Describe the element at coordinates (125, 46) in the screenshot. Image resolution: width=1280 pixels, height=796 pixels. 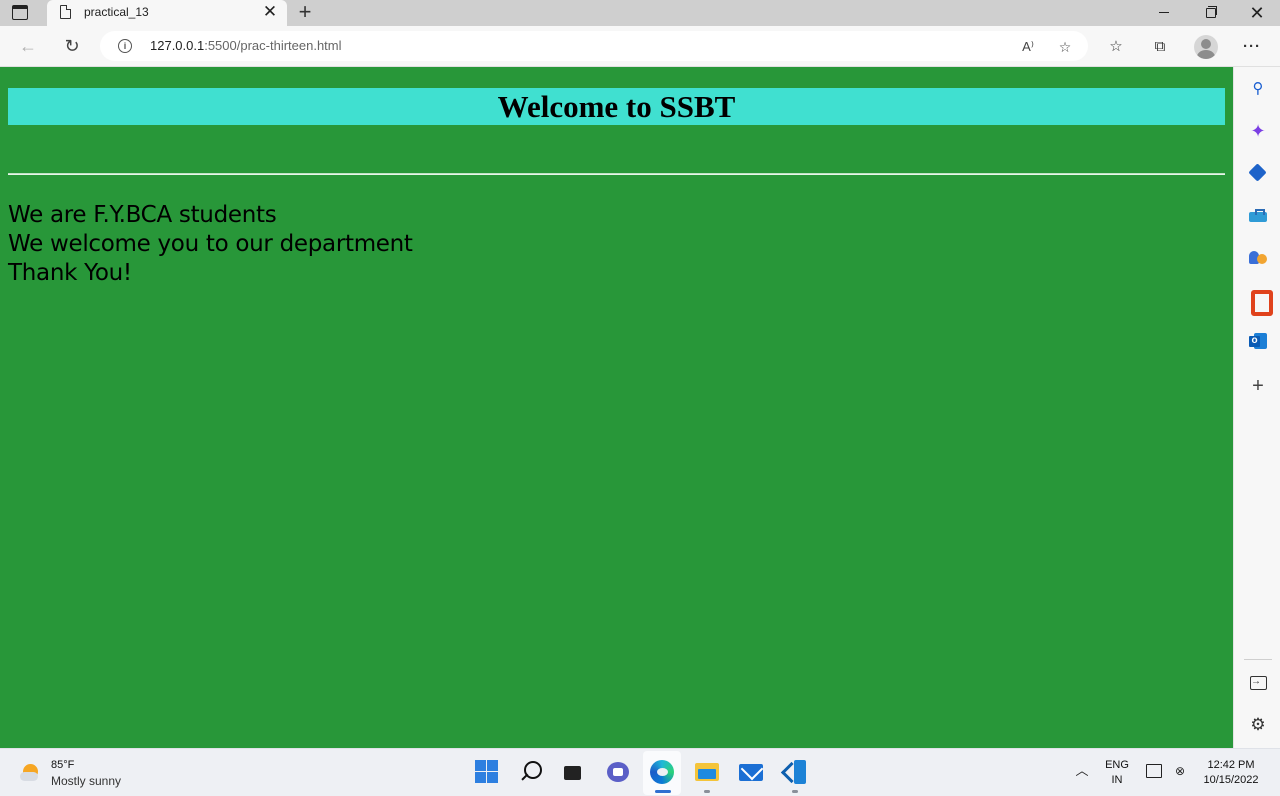
I see `info-icon: i` at that location.